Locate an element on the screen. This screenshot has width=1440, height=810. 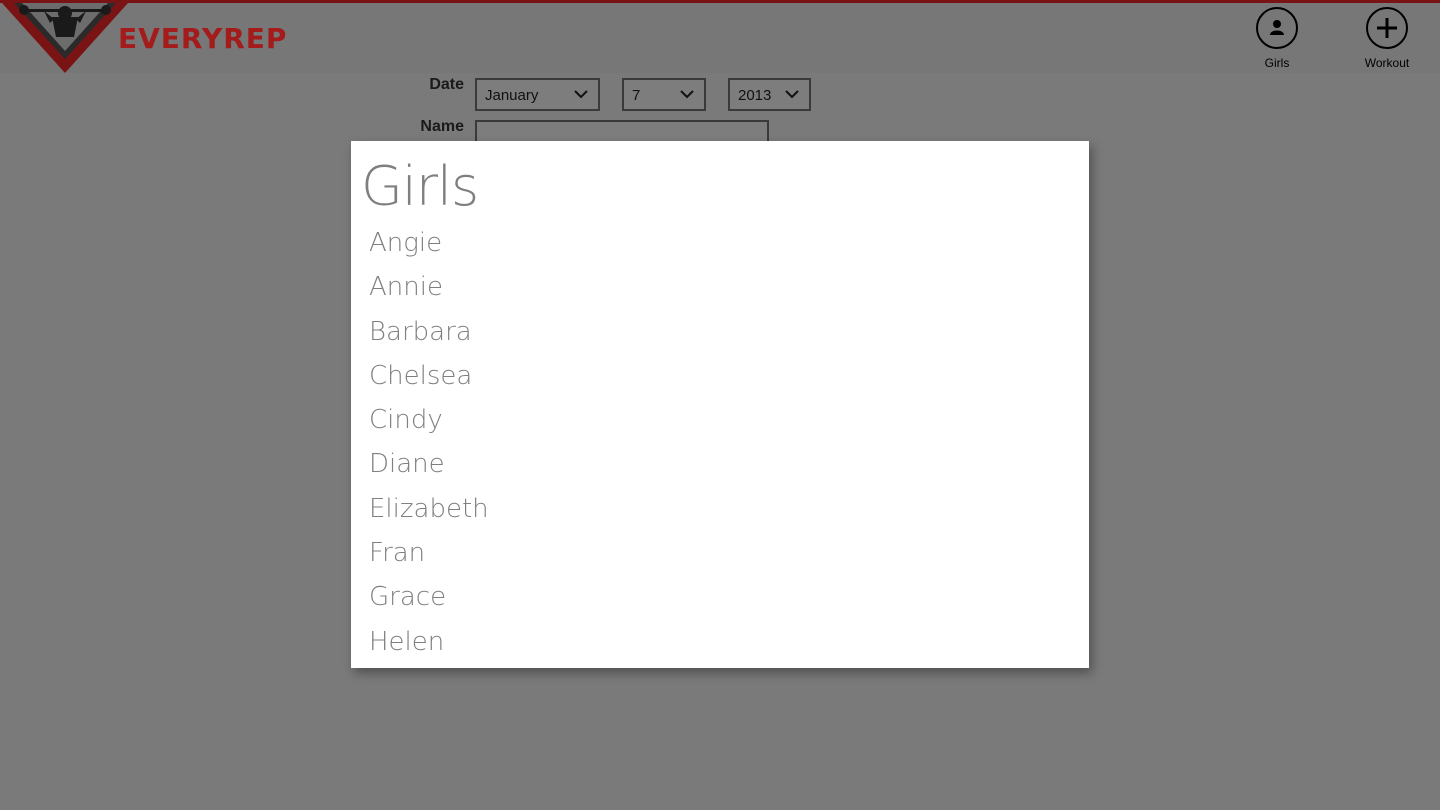
month-select: January is located at coordinates (537, 94).